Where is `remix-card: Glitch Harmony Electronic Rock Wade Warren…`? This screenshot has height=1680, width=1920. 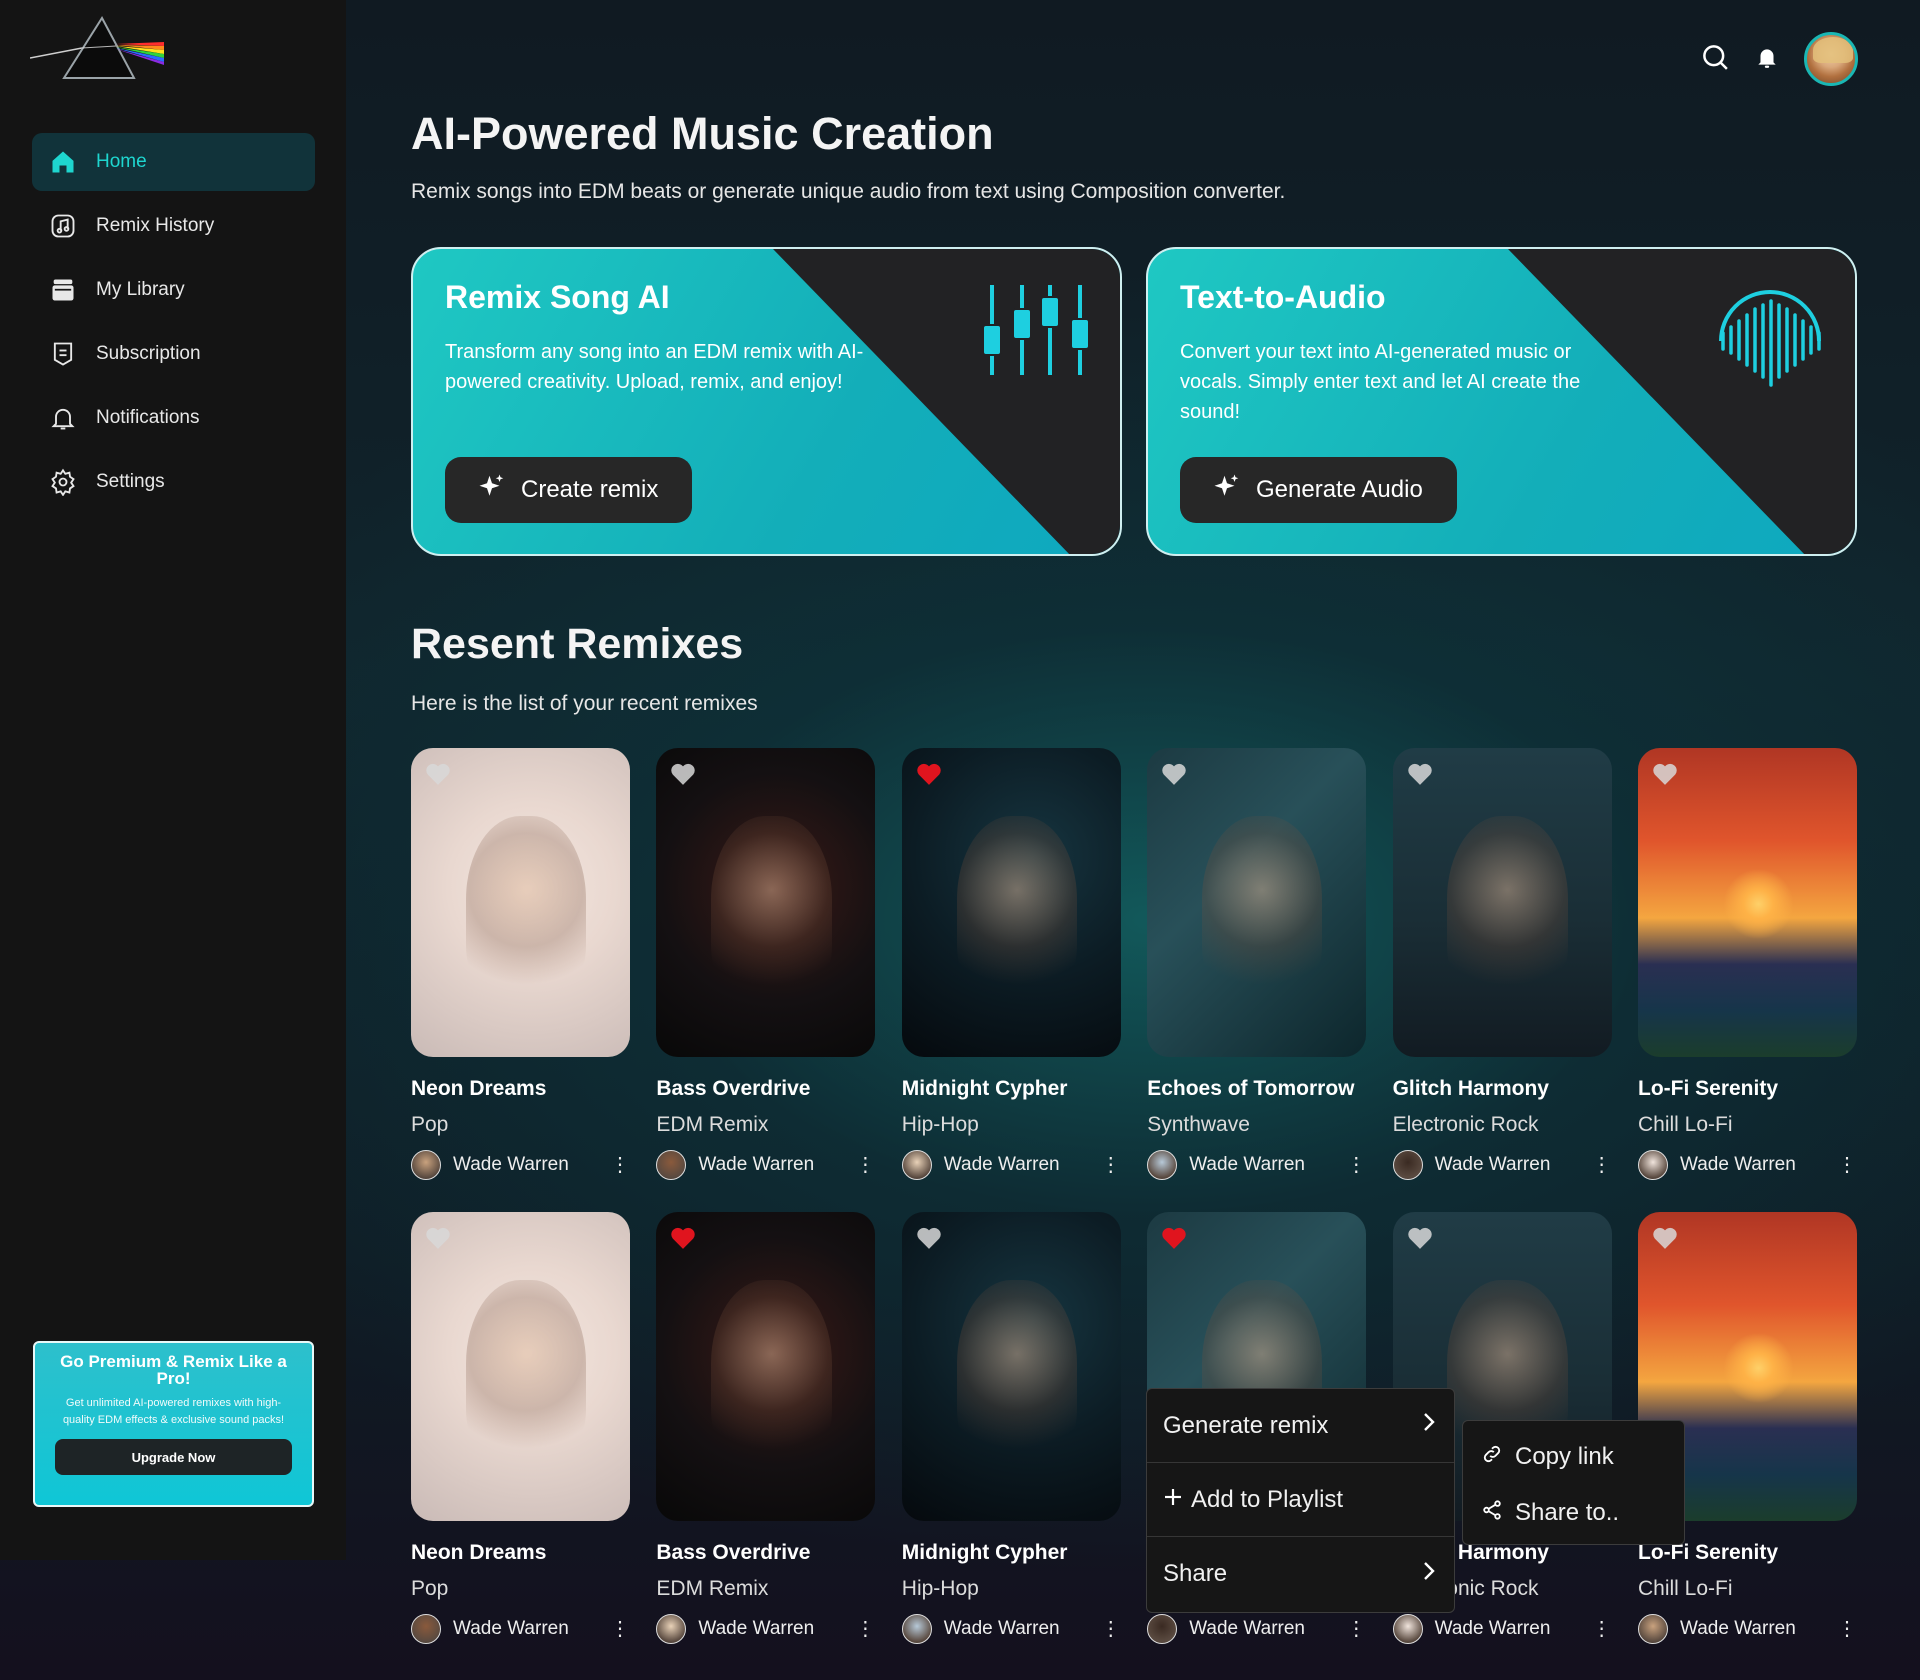
remix-card: Glitch Harmony Electronic Rock Wade Warren… is located at coordinates (1502, 964).